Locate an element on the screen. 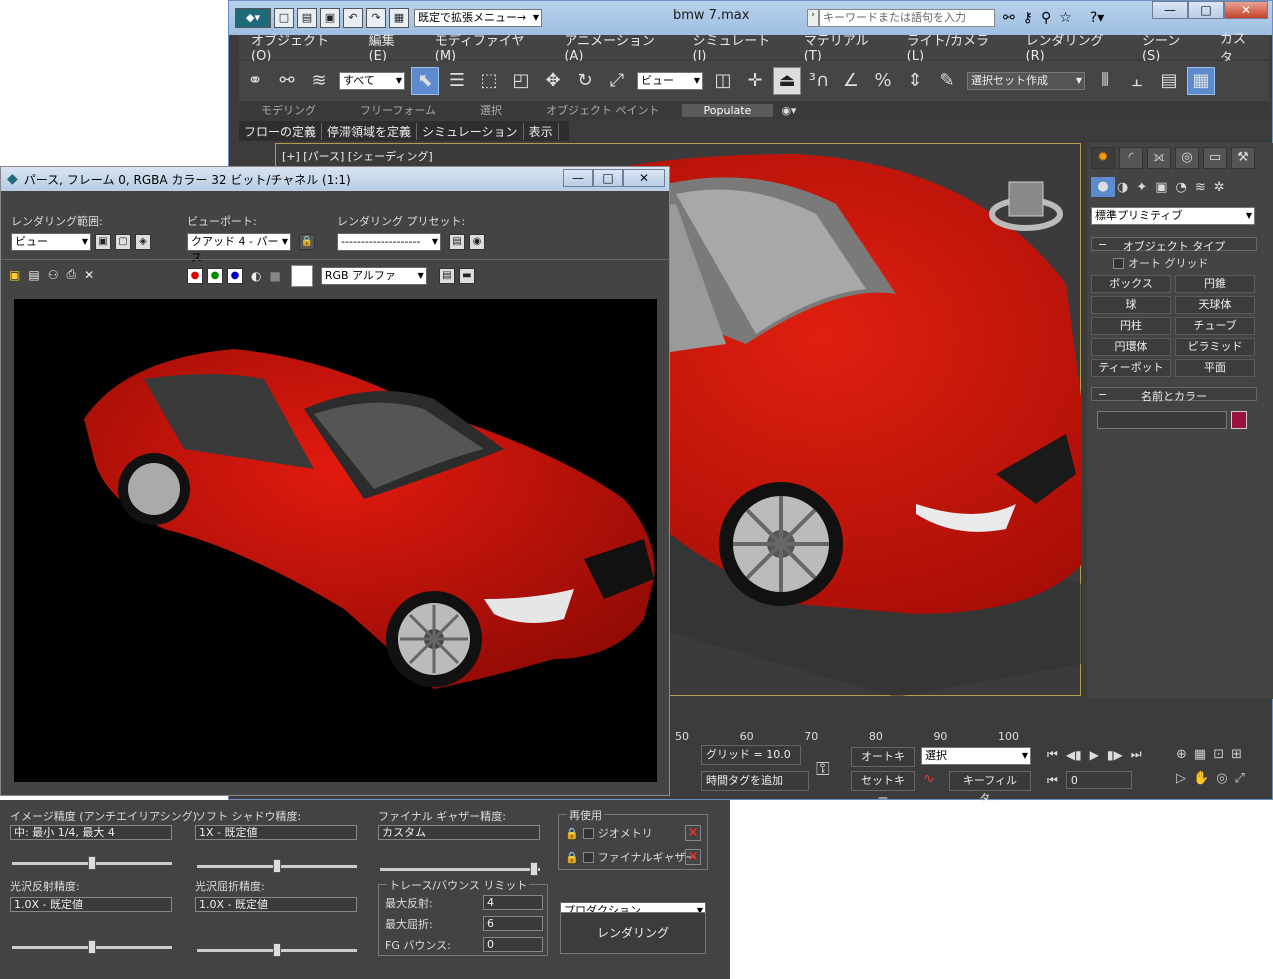  menu-edit: 編集(E) is located at coordinates (390, 47).